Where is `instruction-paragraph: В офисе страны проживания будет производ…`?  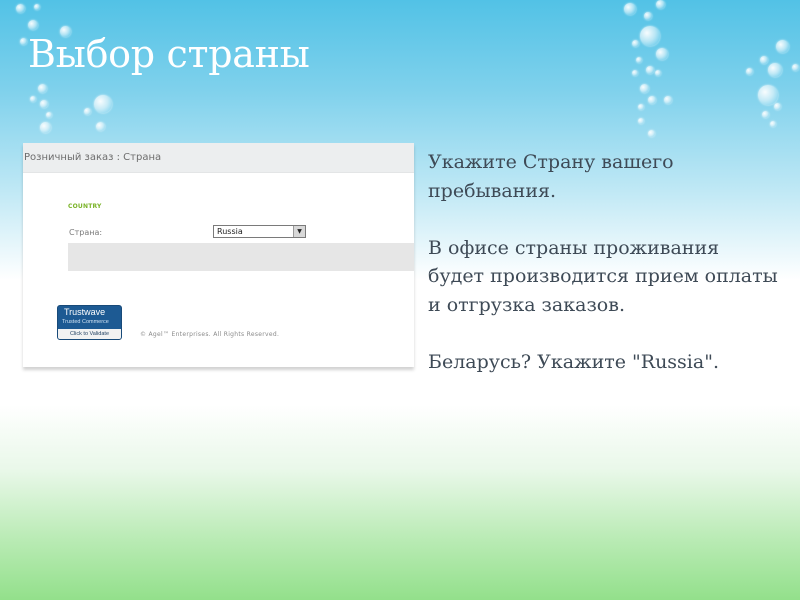
instruction-paragraph: В офисе страны проживания будет производ… is located at coordinates (603, 276).